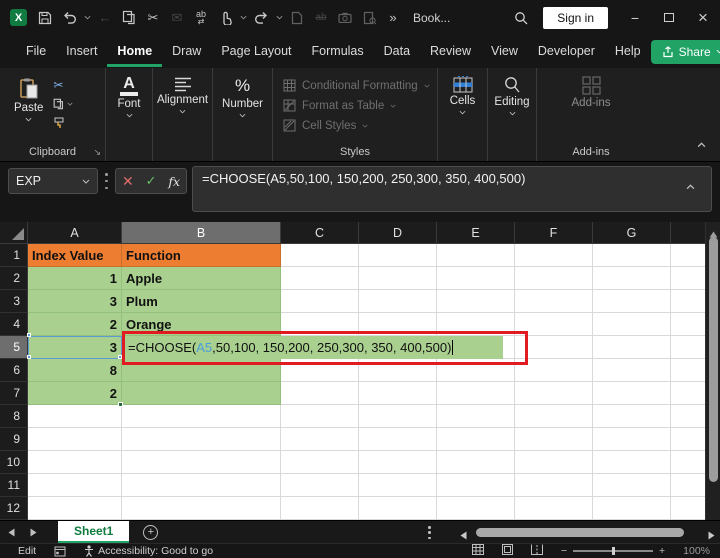 Image resolution: width=720 pixels, height=558 pixels. I want to click on cell-a3: 3, so click(75, 301).